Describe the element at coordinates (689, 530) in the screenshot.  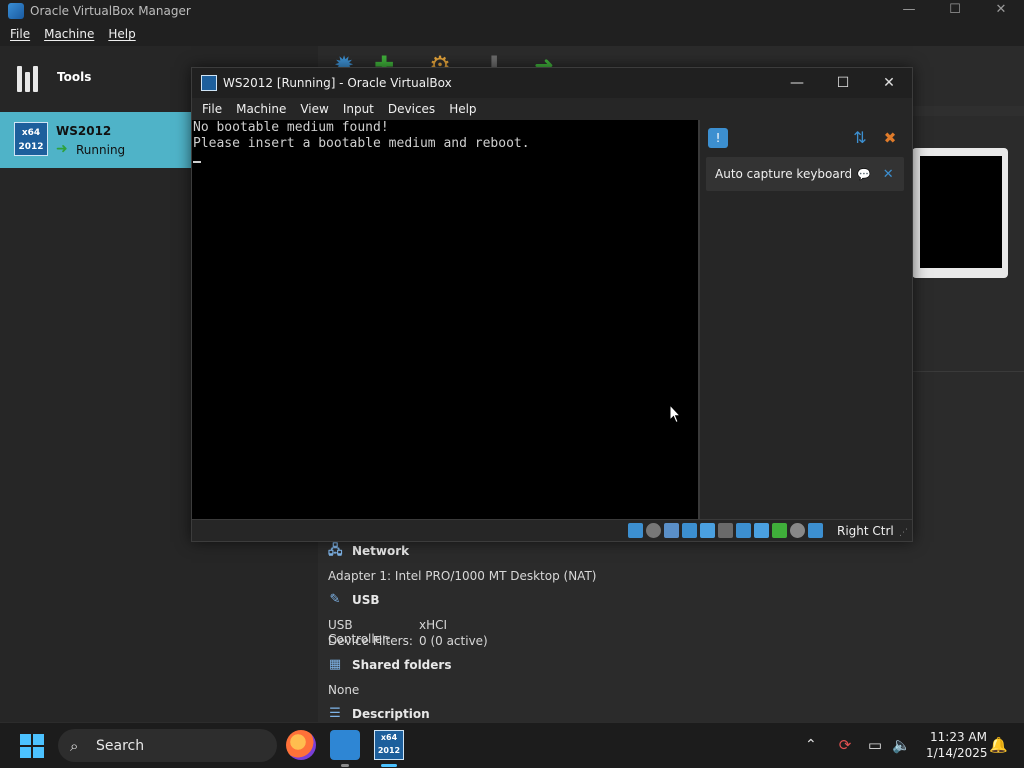
I see `network-status-icon` at that location.